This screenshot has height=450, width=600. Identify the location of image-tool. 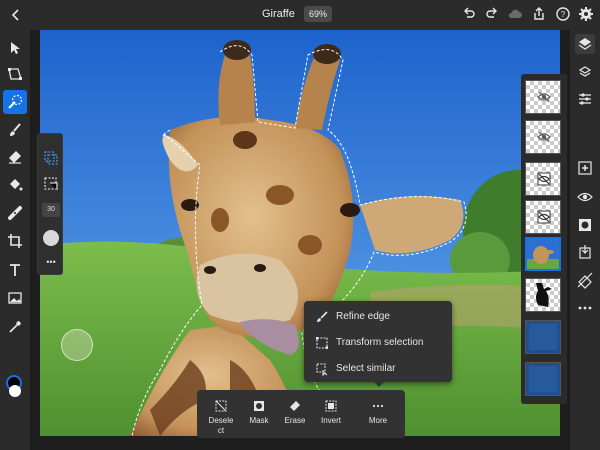
(15, 298).